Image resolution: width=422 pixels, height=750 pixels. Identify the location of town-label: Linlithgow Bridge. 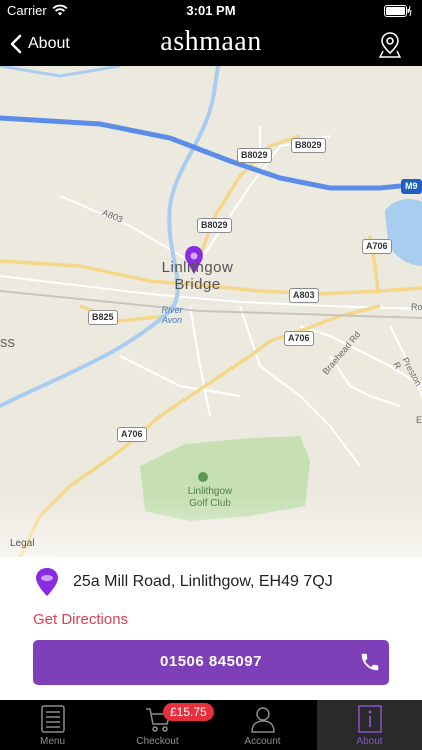
(197, 276).